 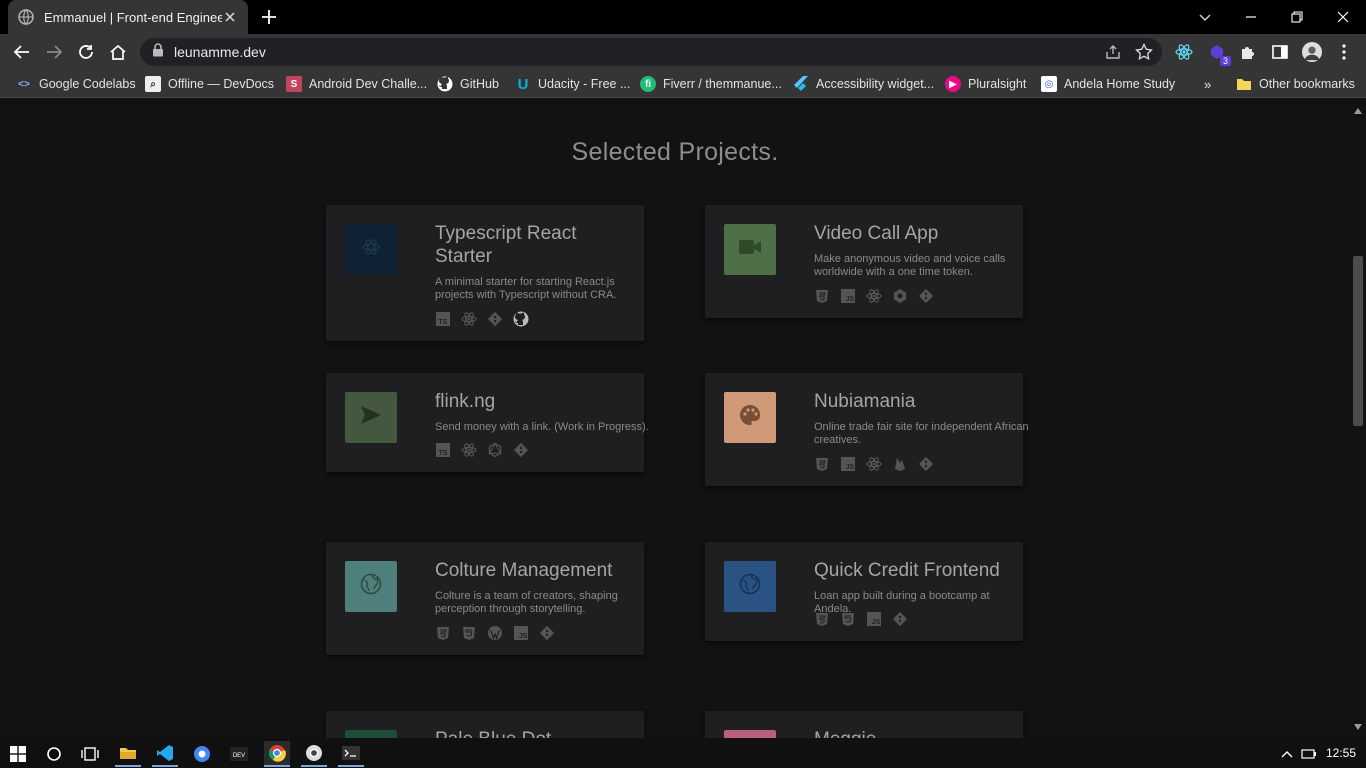 I want to click on project-title: Typescript React Starter, so click(x=506, y=245).